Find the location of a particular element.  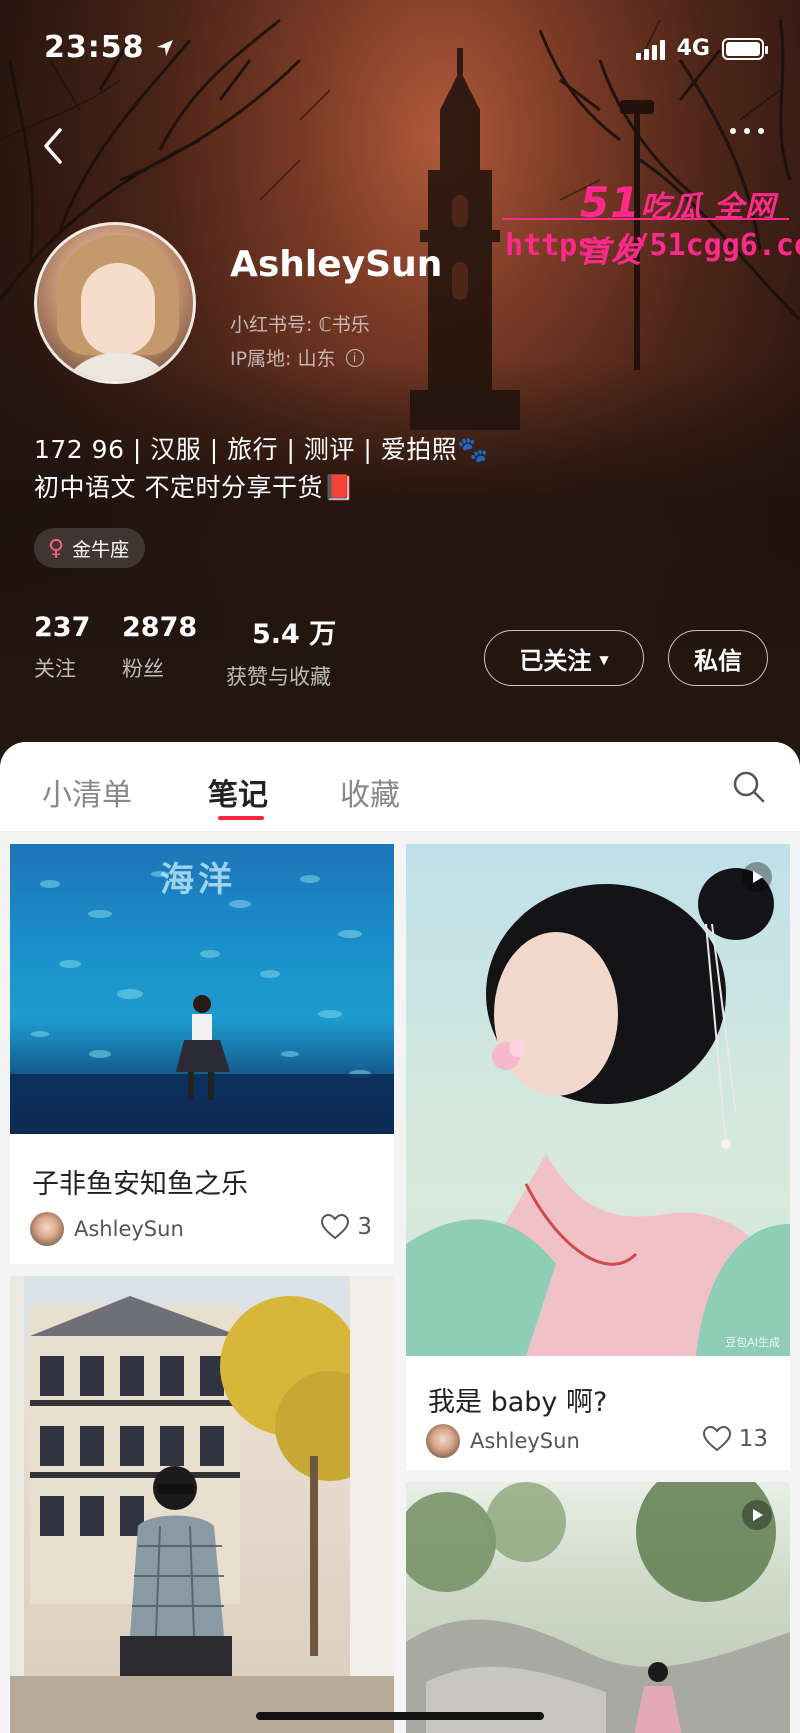

search-button is located at coordinates (749, 787).